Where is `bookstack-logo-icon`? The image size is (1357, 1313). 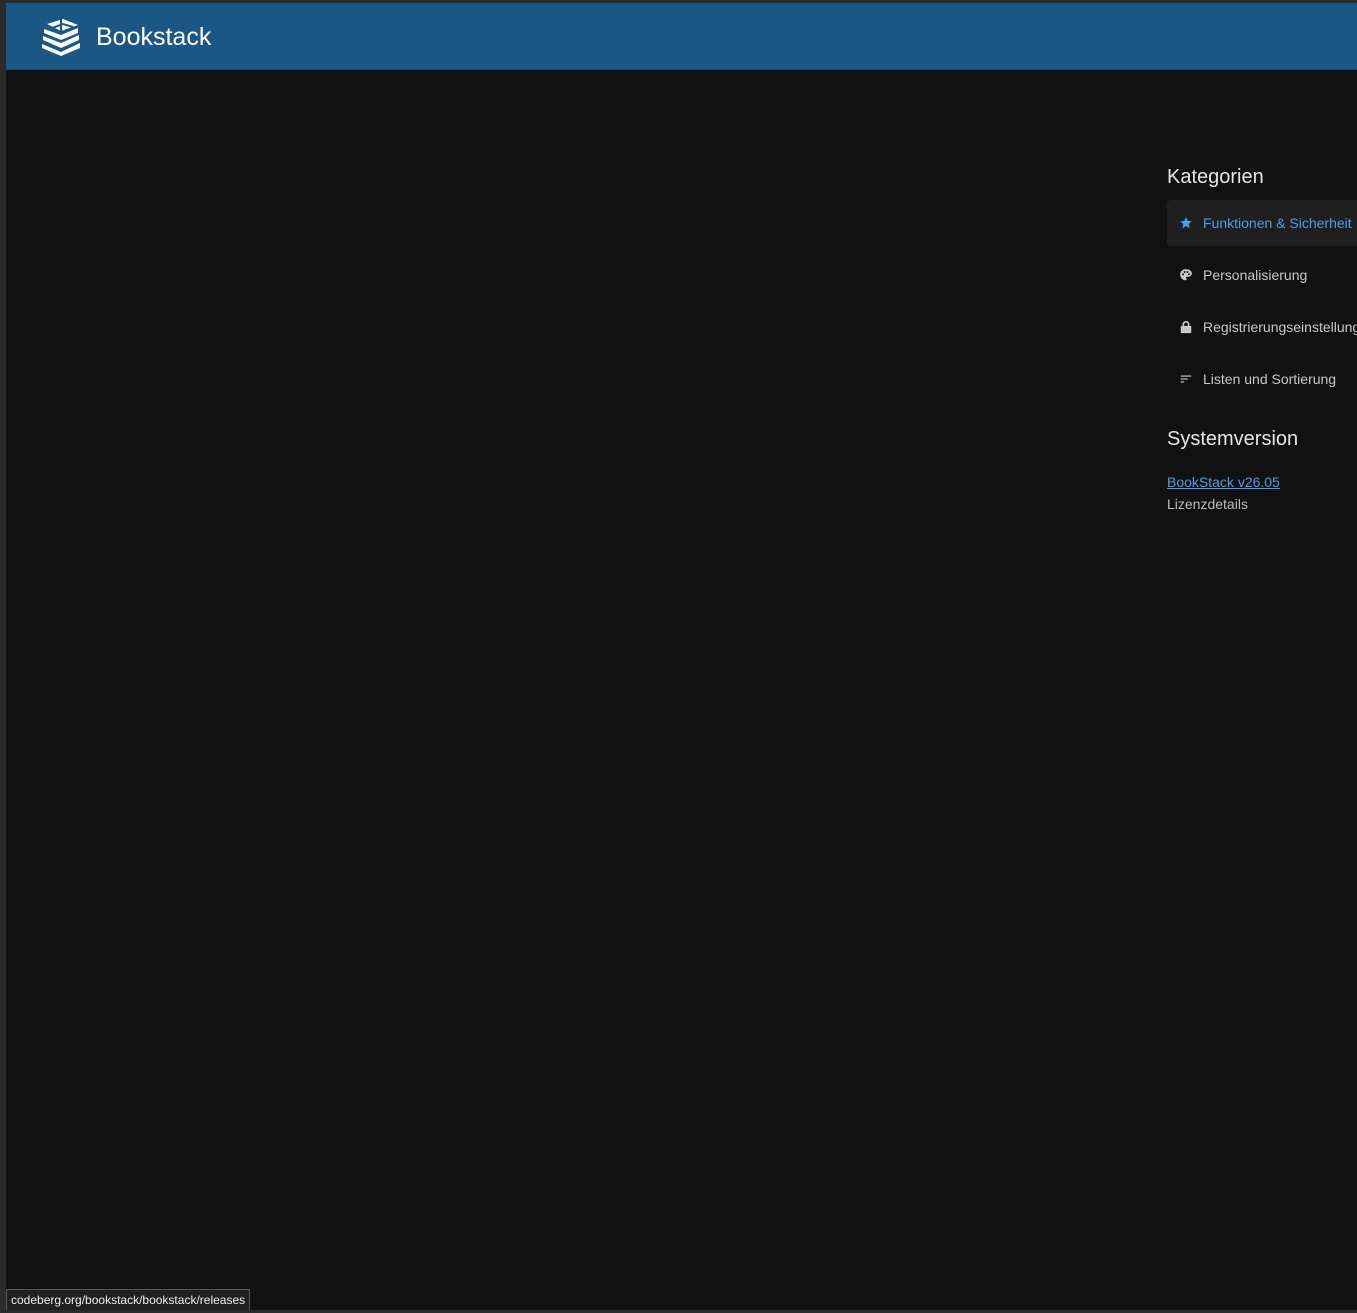 bookstack-logo-icon is located at coordinates (61, 37).